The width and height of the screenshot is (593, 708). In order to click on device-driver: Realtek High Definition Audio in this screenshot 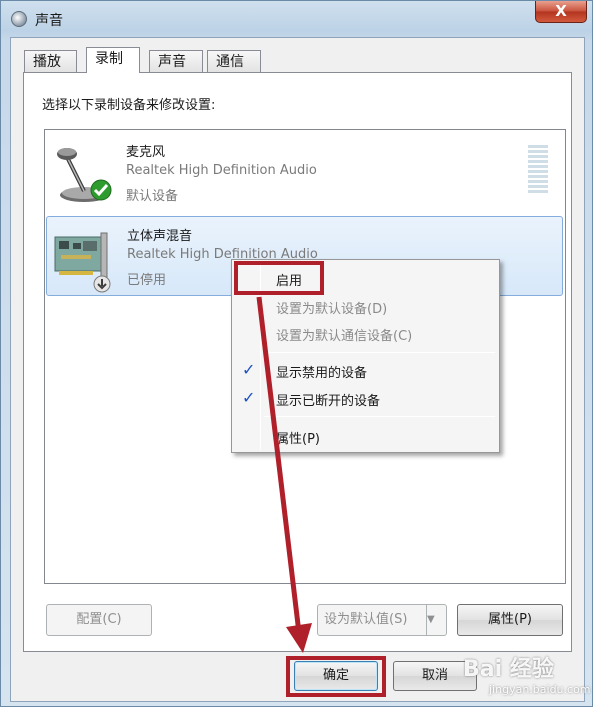, I will do `click(221, 170)`.